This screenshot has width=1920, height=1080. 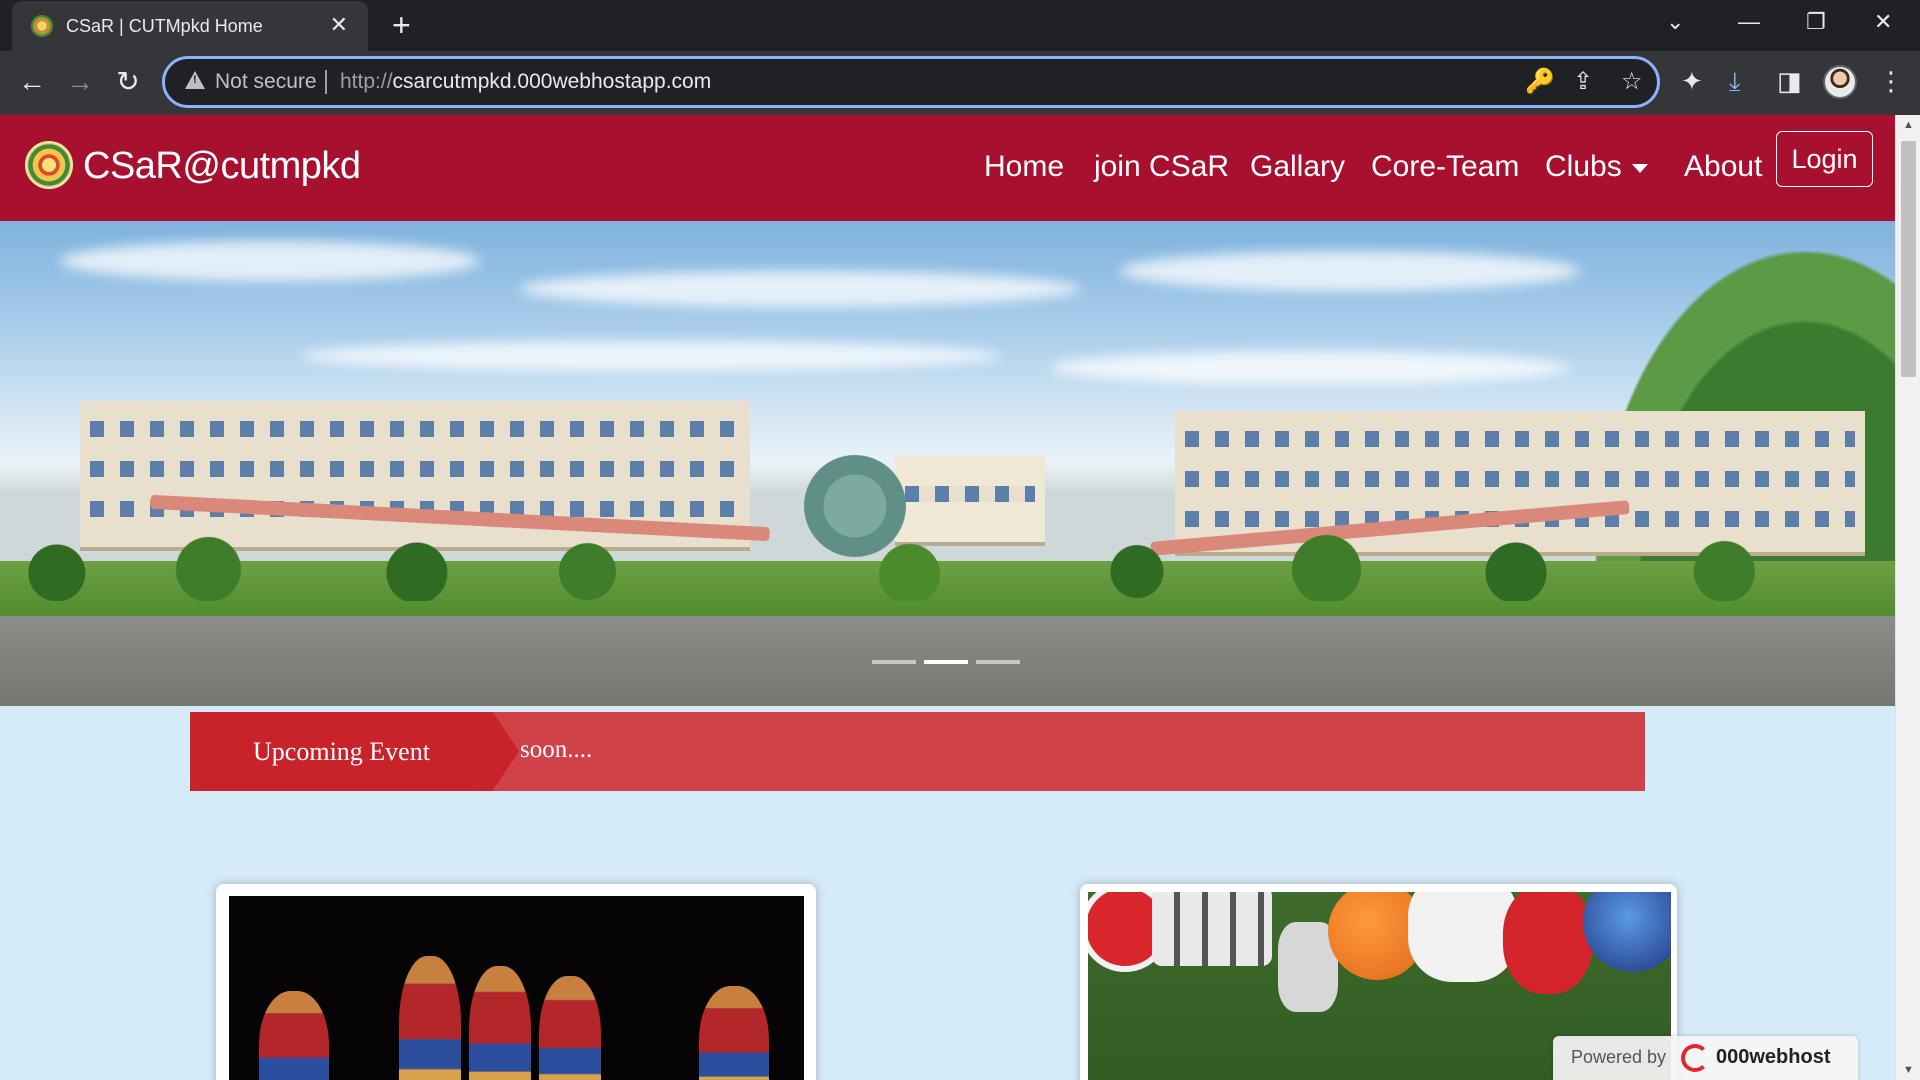 I want to click on side-panel-icon: ◨, so click(x=1789, y=81).